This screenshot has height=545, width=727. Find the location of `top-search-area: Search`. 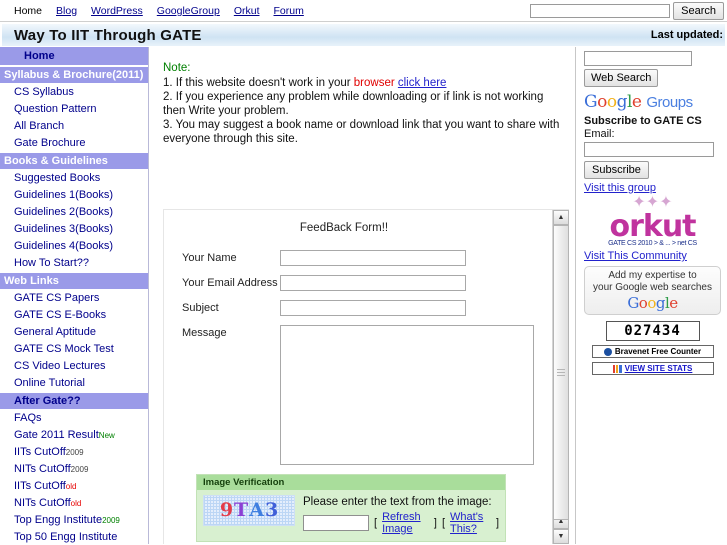

top-search-area: Search is located at coordinates (627, 11).